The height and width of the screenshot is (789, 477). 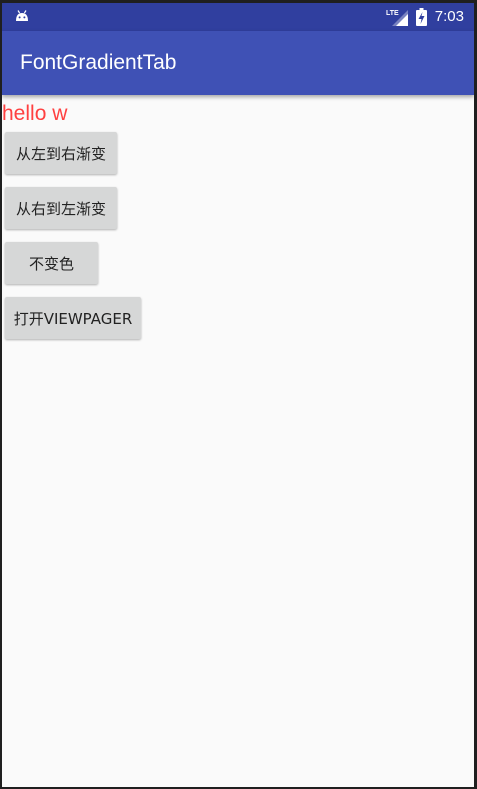 I want to click on gradient-right-to-left-button: 从右到左渐变, so click(x=61, y=208).